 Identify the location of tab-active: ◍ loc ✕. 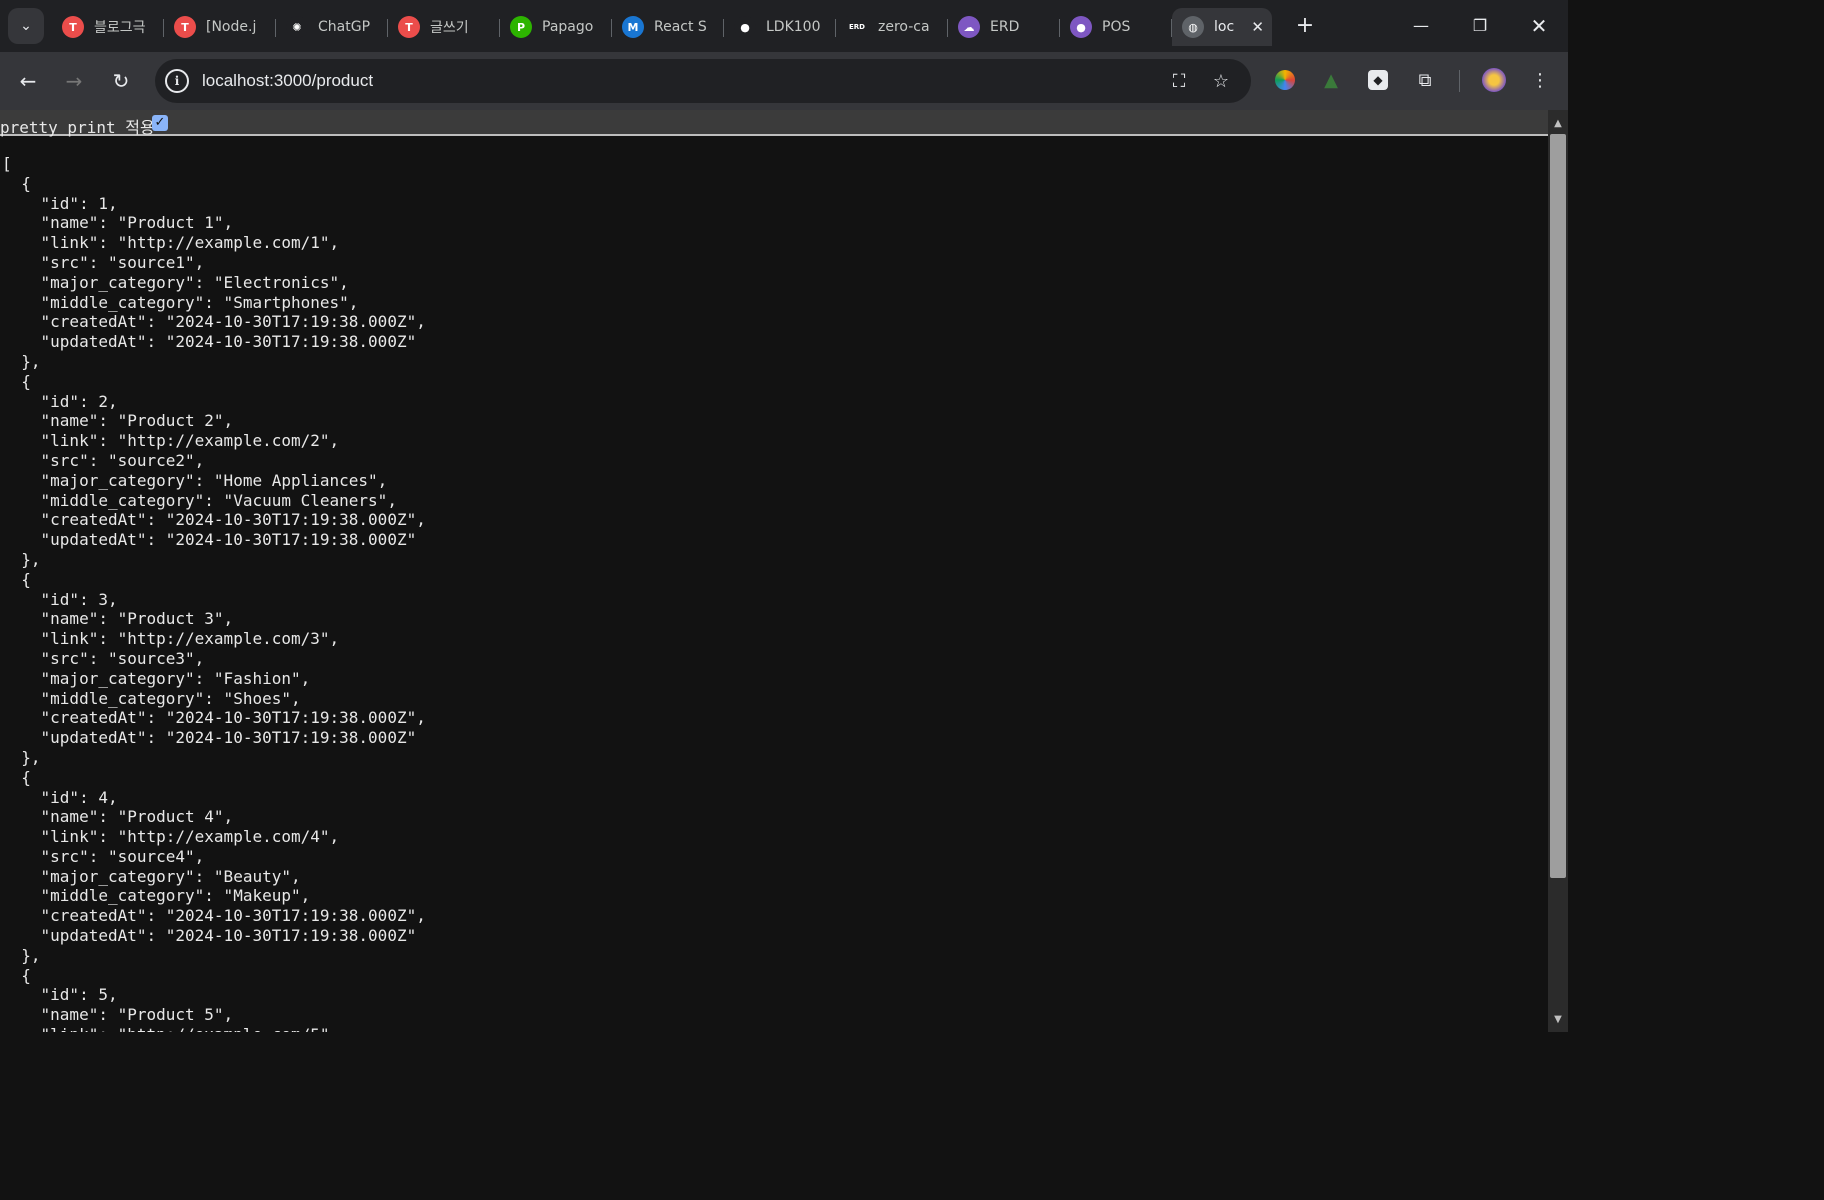
(1222, 27).